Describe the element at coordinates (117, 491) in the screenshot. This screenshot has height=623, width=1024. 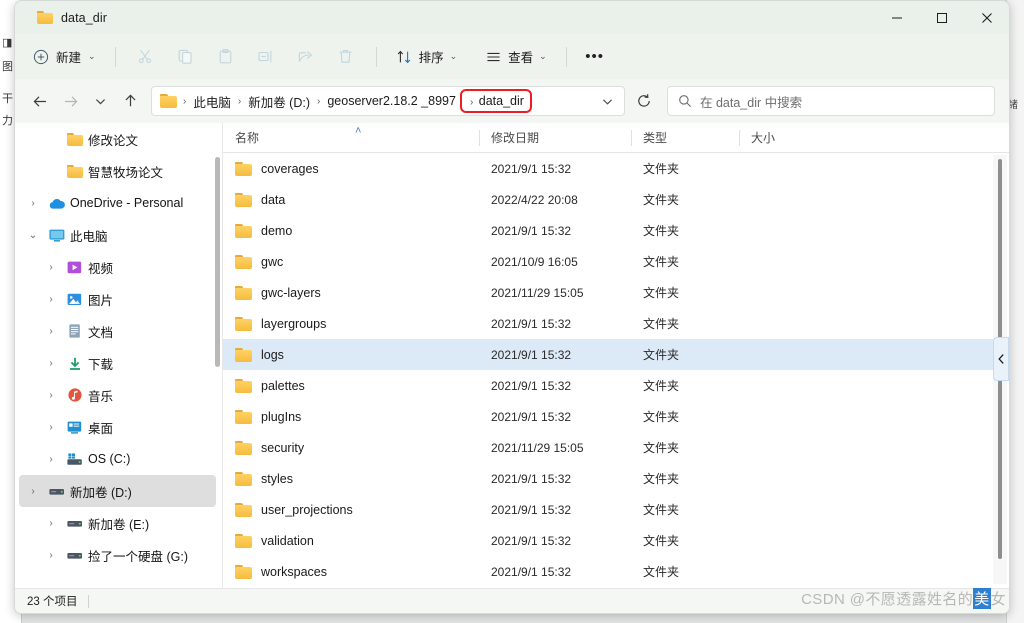
I see `sidebar-item-drive-d: › 新加卷 (D:)` at that location.